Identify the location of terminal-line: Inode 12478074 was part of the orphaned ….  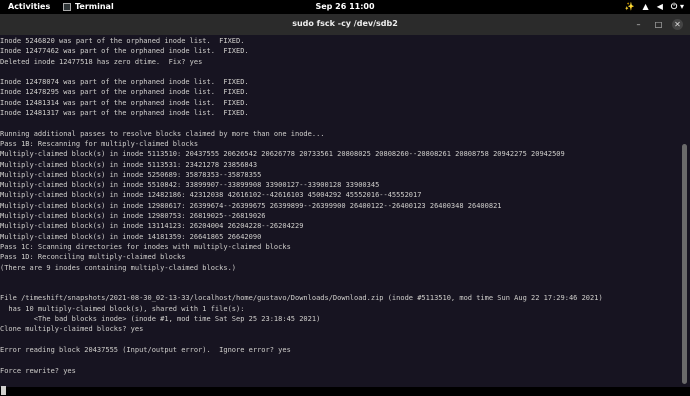
(124, 82).